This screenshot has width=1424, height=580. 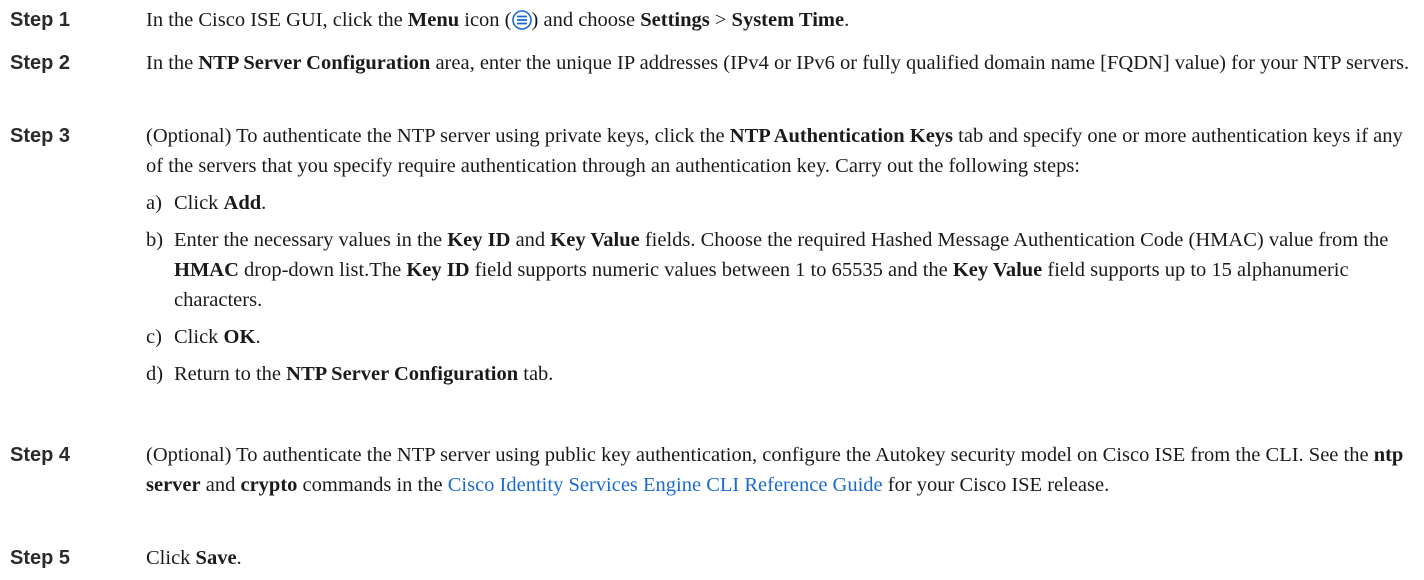 What do you see at coordinates (40, 63) in the screenshot?
I see `step-label: Step 2` at bounding box center [40, 63].